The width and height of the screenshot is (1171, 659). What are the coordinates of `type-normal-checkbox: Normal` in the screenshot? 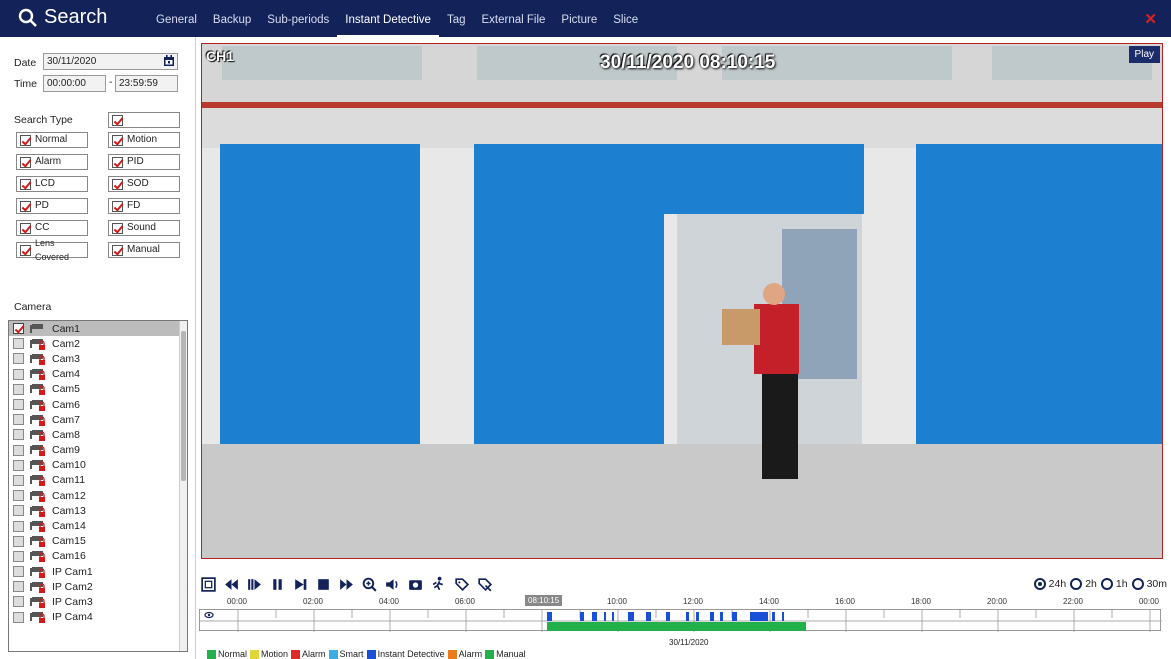 It's located at (52, 140).